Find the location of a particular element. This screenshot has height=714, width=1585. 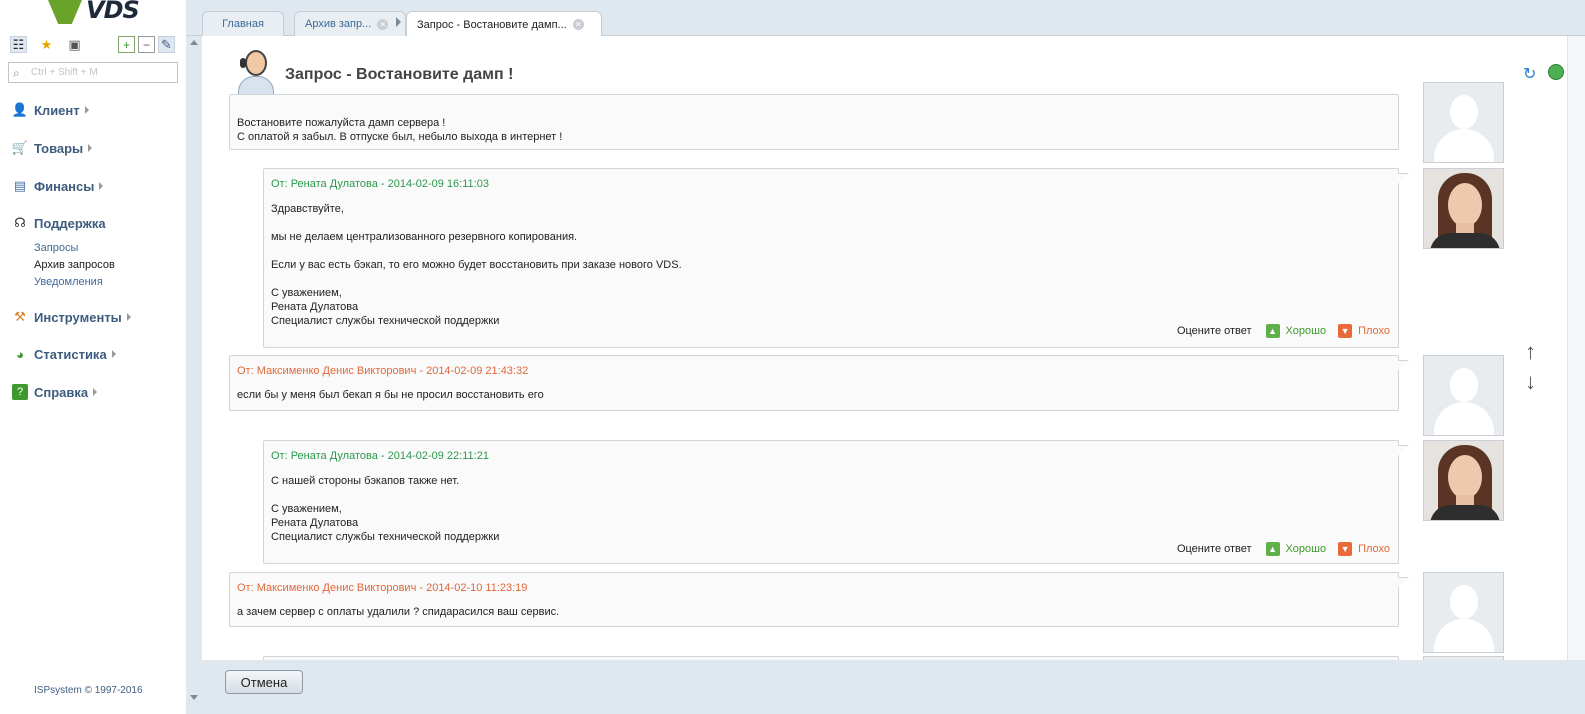

scroll-down-arrow-icon: ↓ is located at coordinates (1530, 382).